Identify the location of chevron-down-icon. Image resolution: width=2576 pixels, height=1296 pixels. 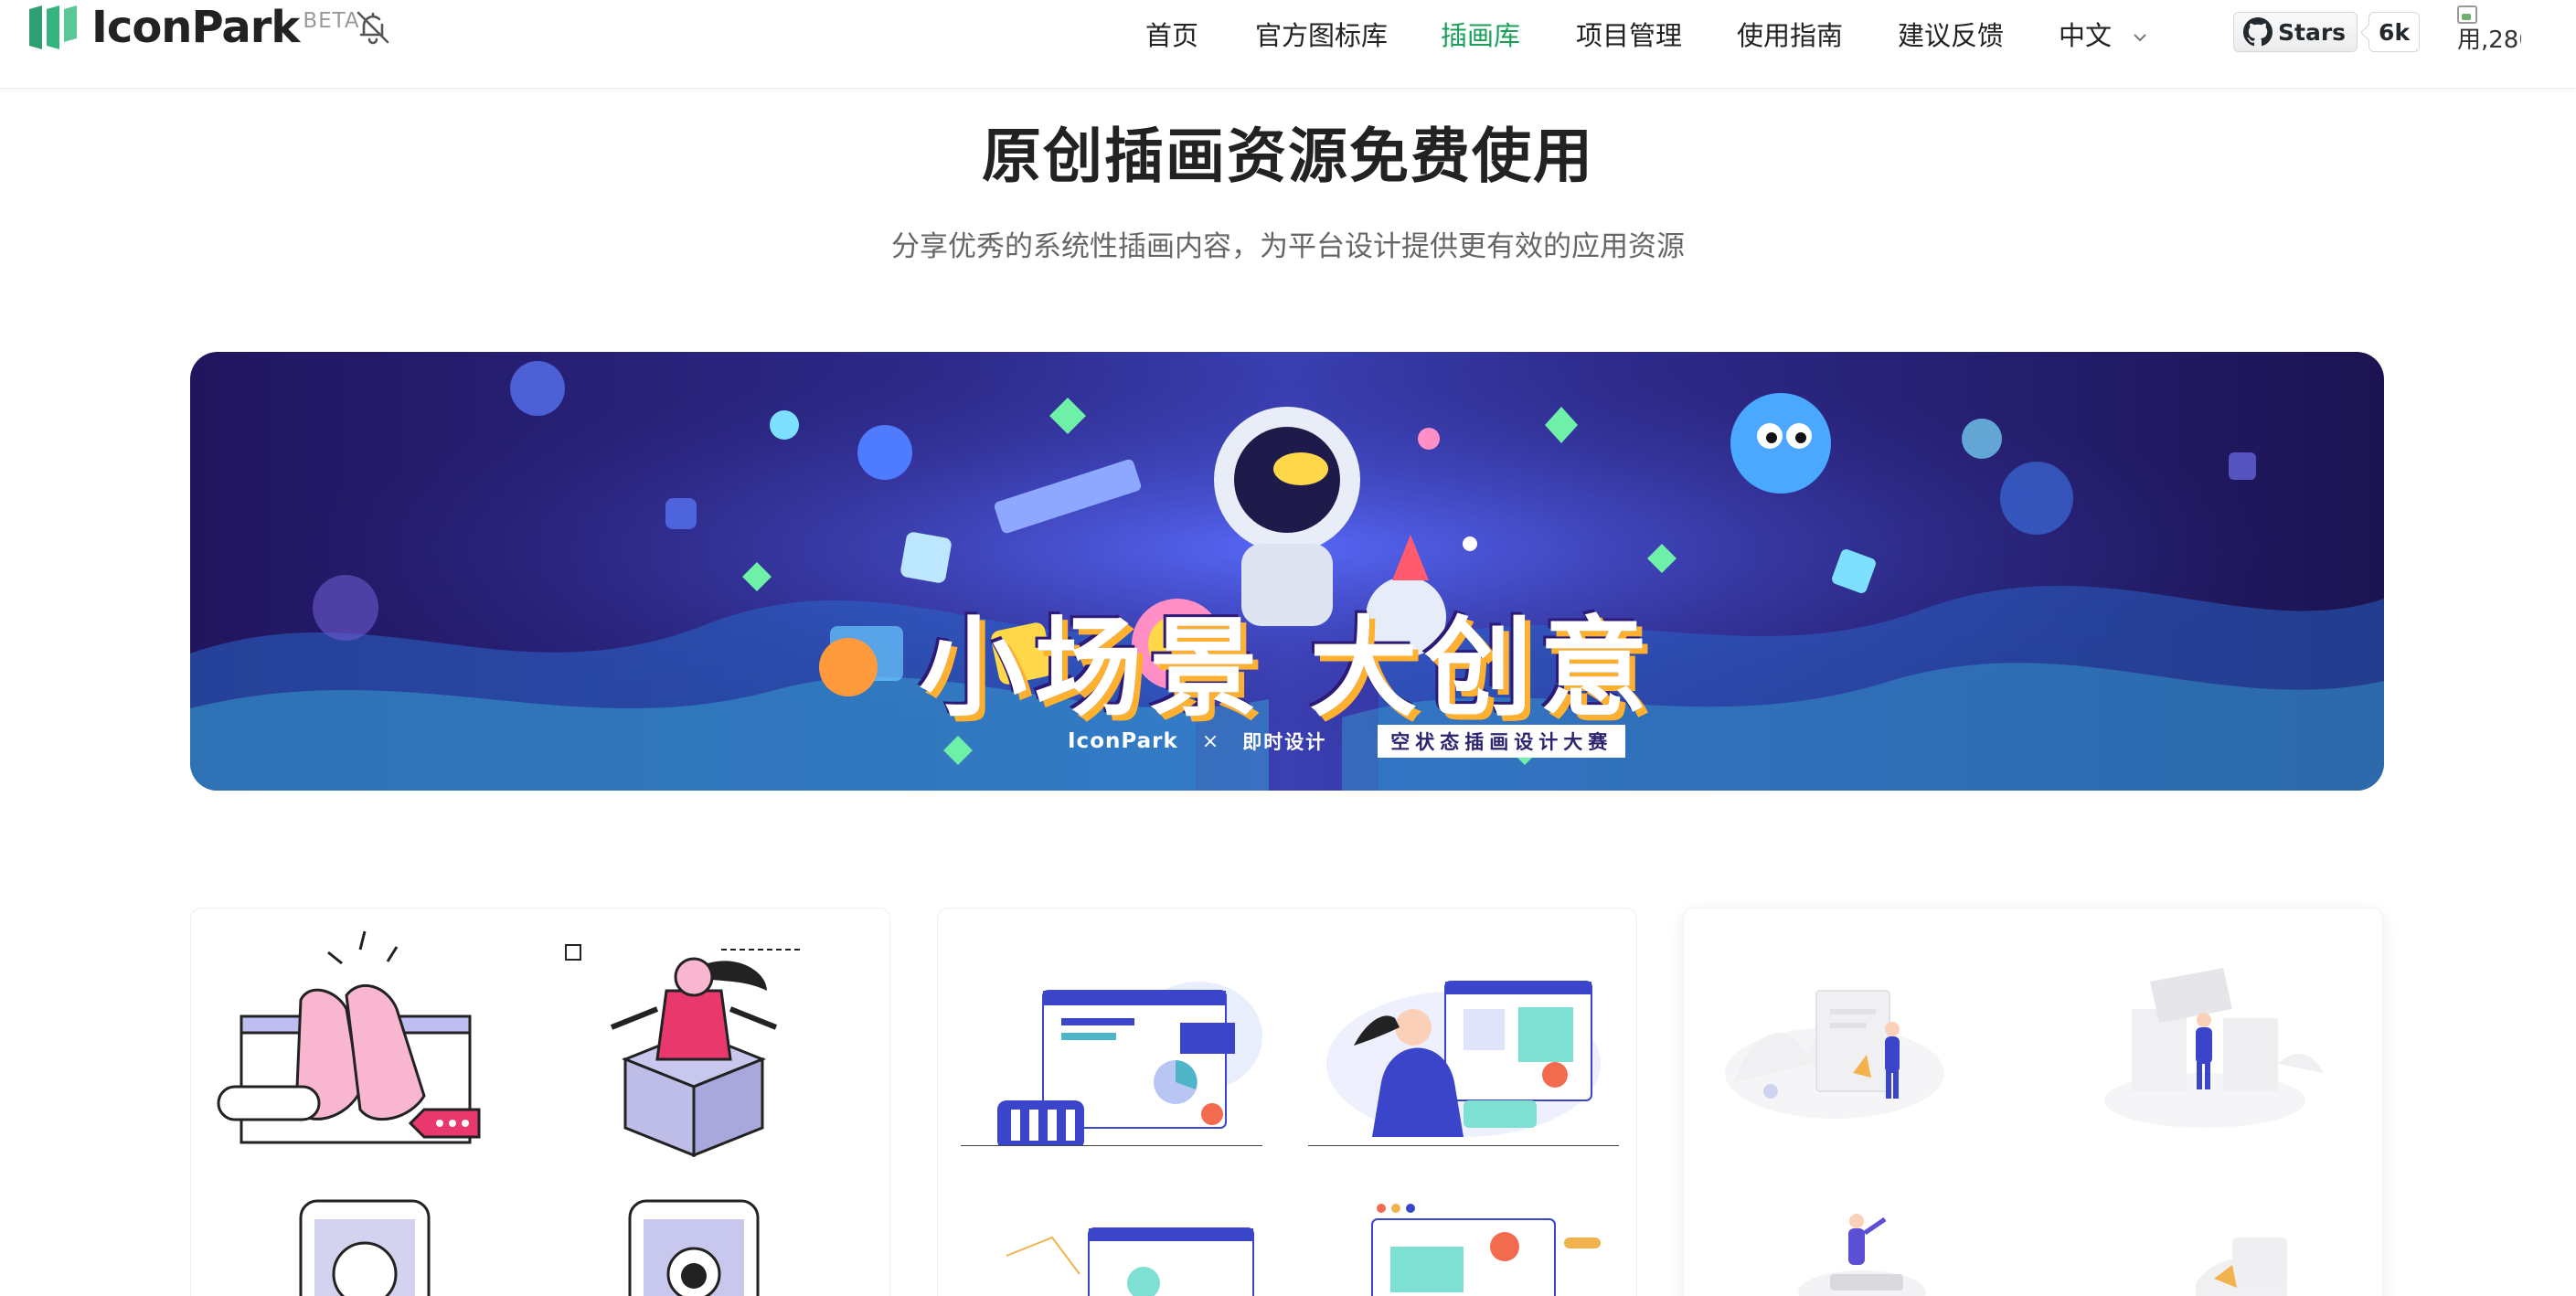
(2140, 38).